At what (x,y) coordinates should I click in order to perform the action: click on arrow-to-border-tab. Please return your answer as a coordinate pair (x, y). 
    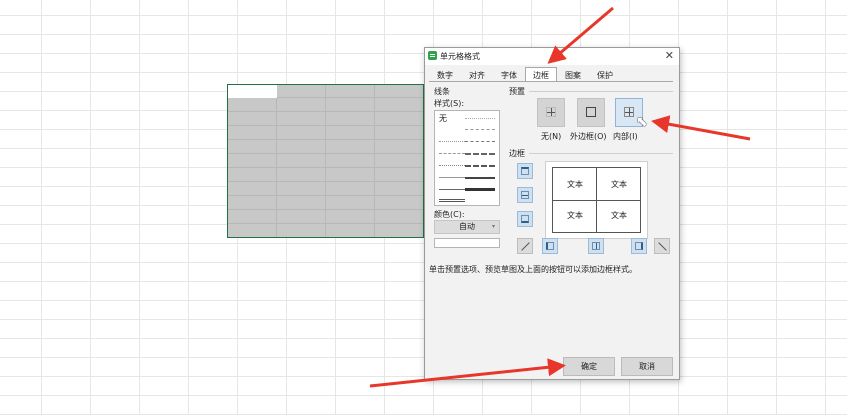
    Looking at the image, I should click on (580, 35).